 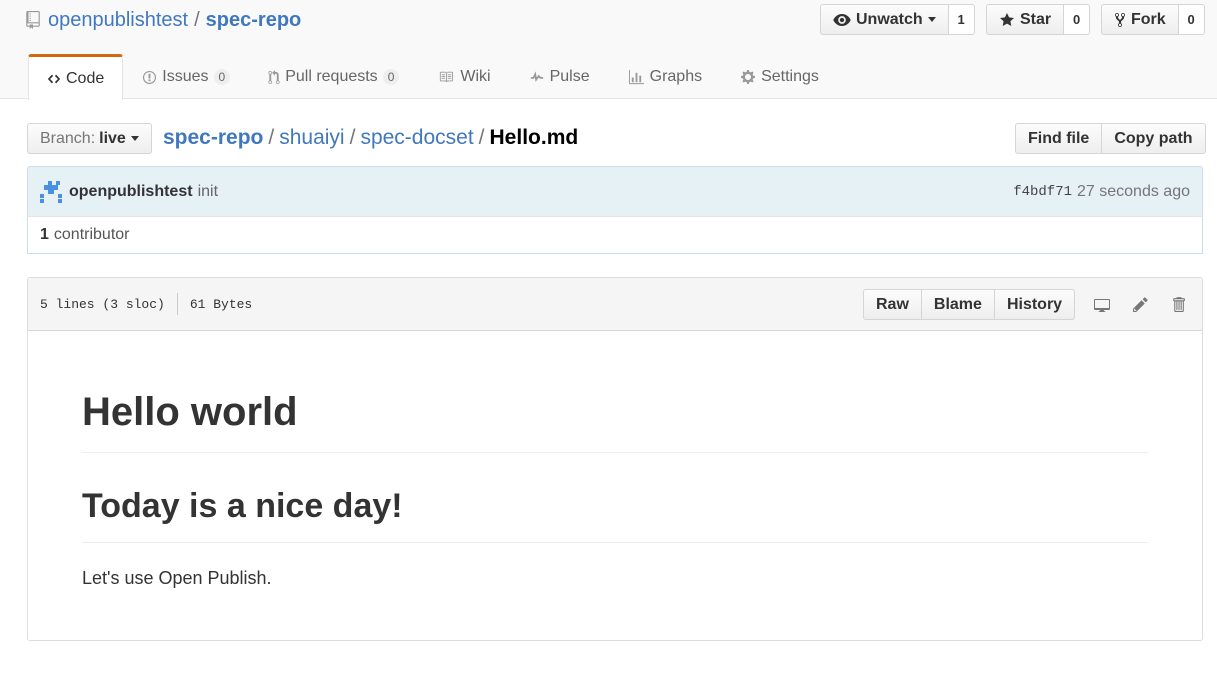 I want to click on graph-icon, so click(x=636, y=76).